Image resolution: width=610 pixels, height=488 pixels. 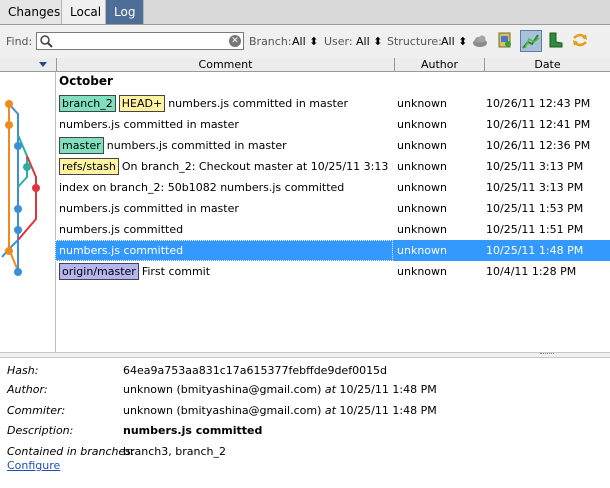 I want to click on cloud-icon, so click(x=480, y=41).